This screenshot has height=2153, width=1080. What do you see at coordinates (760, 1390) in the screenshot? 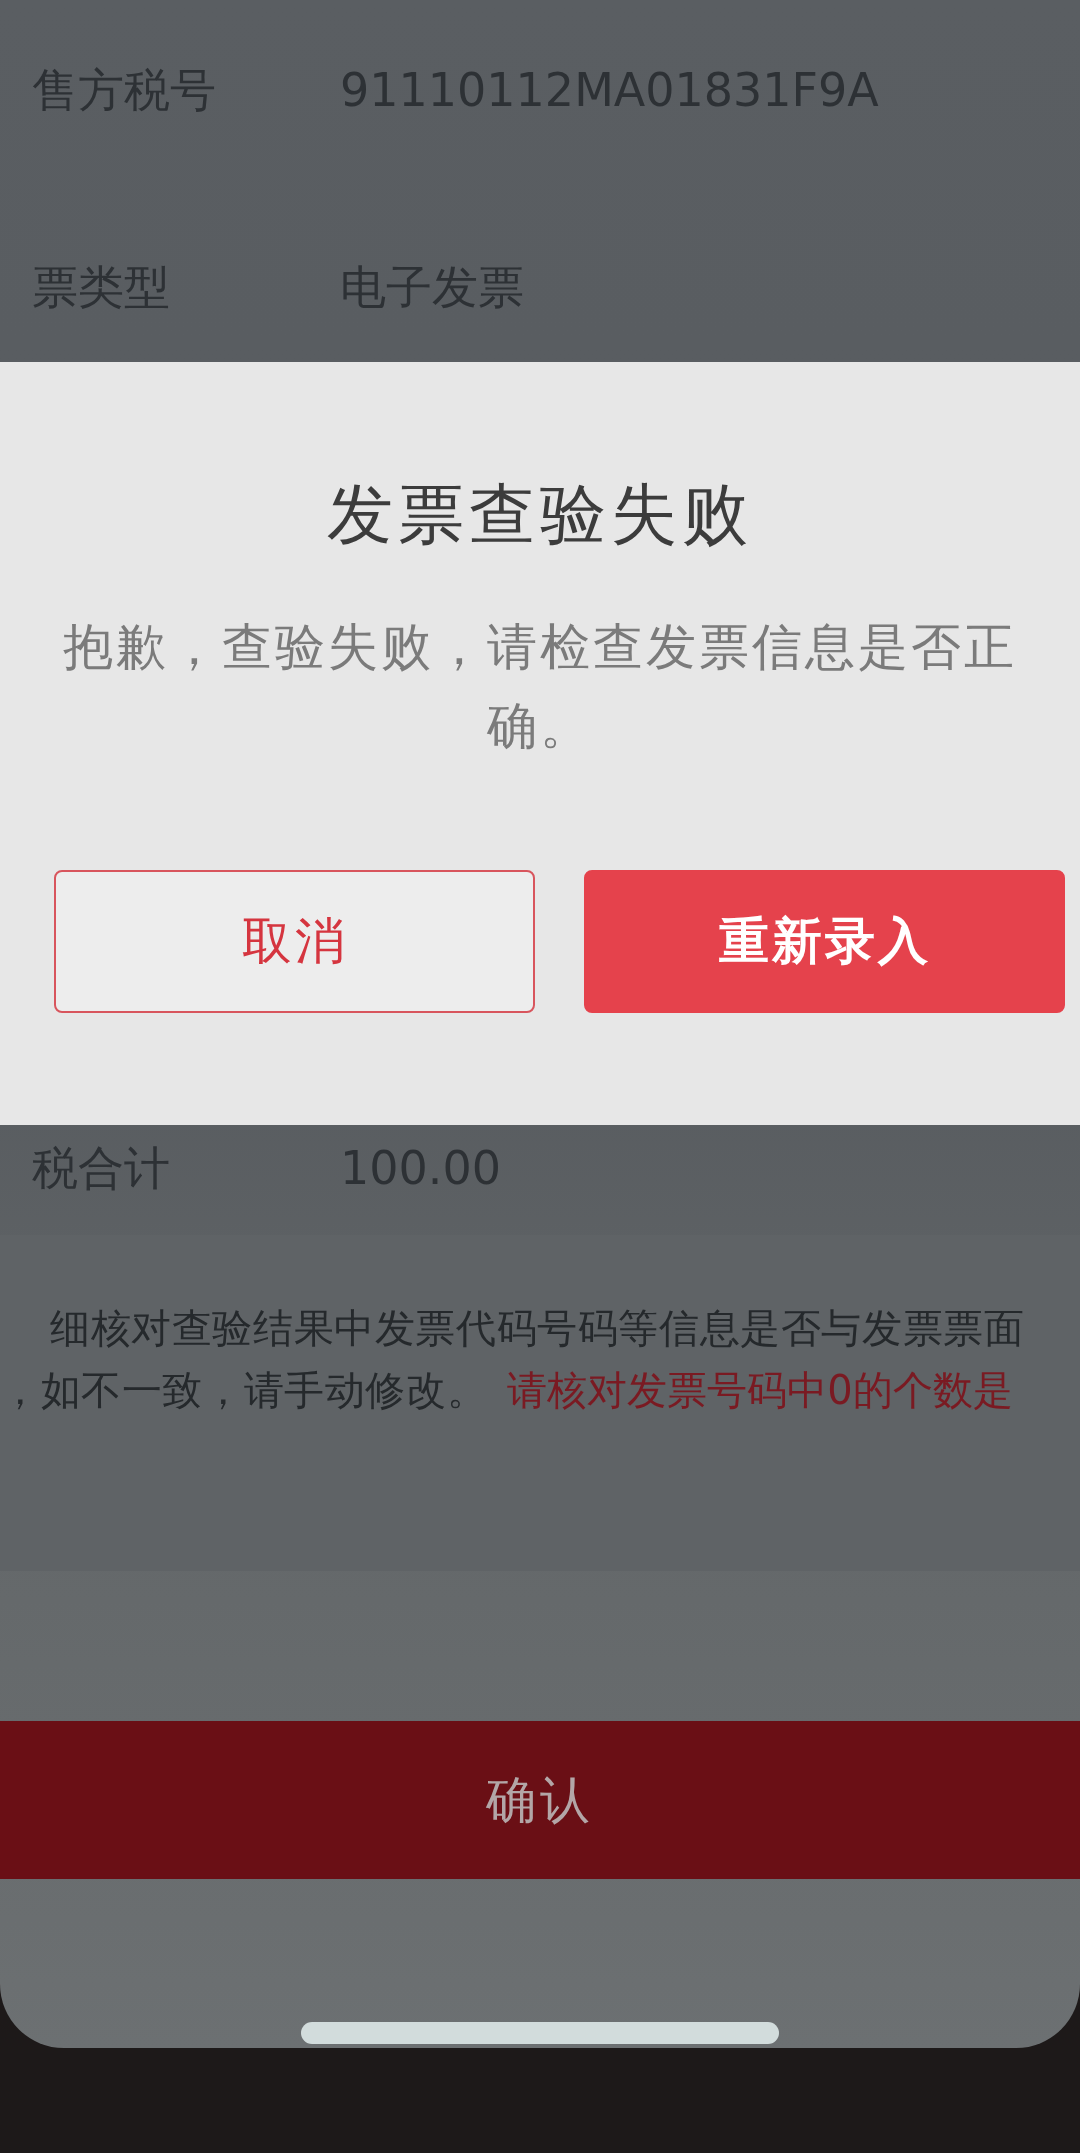
I see `warning-text: 请核对发票号码中0的个数是` at bounding box center [760, 1390].